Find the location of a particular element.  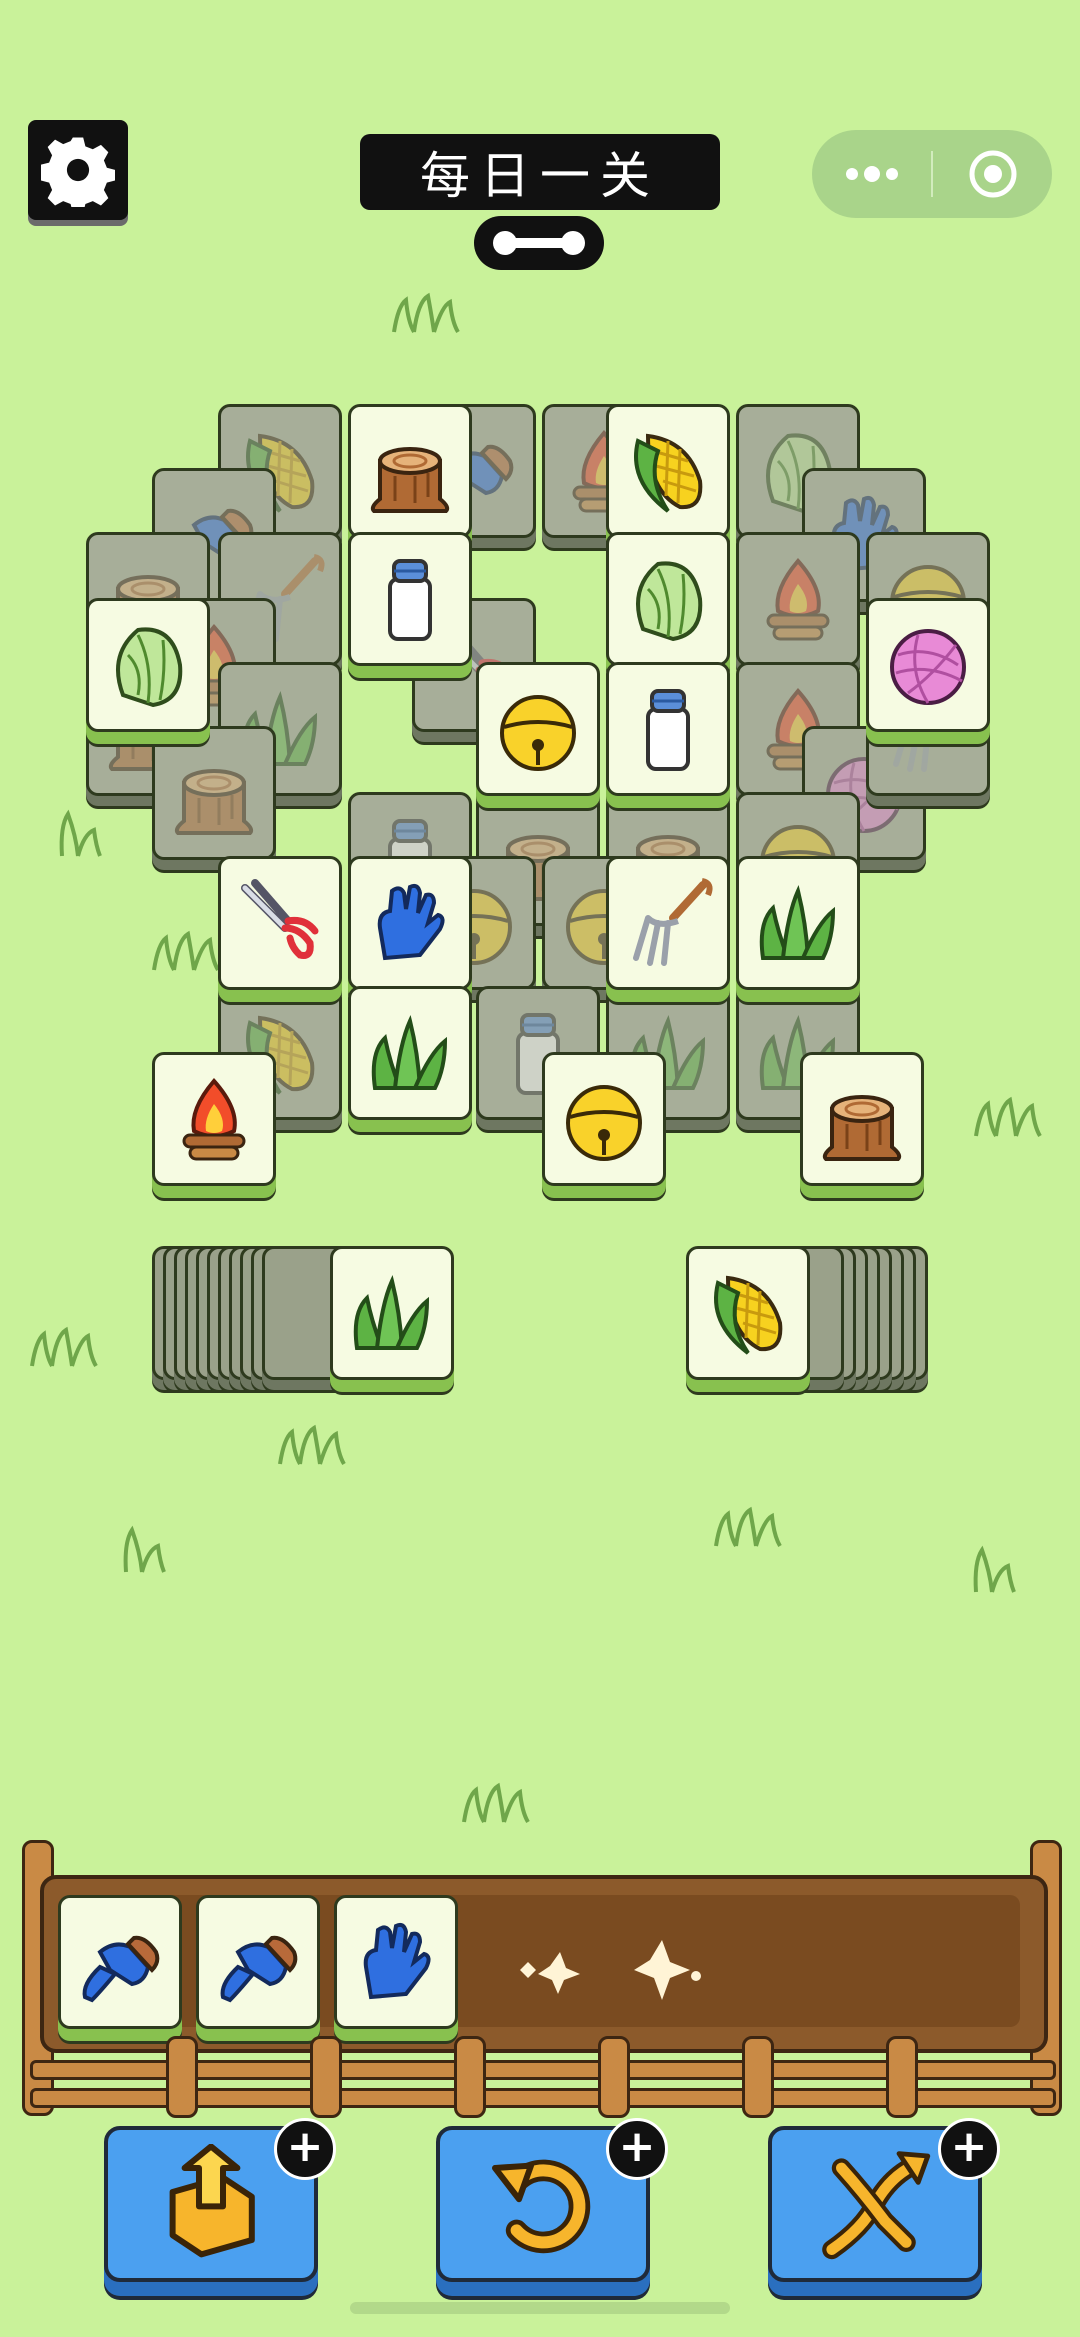

pitchfork-icon is located at coordinates (668, 923).